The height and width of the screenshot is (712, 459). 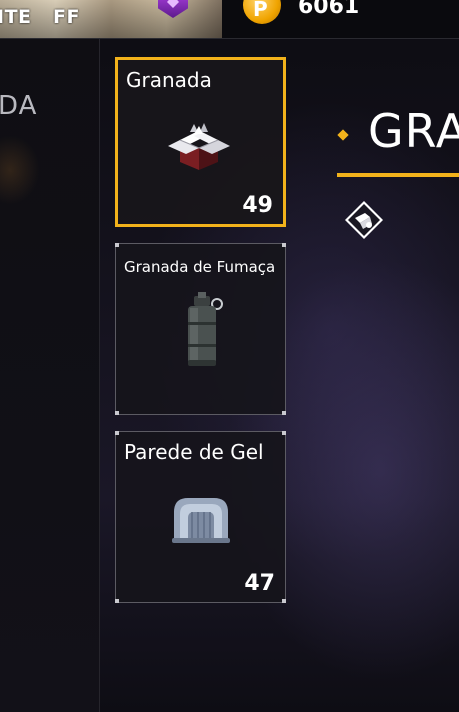 I want to click on item-name: Parede de Gel, so click(x=194, y=452).